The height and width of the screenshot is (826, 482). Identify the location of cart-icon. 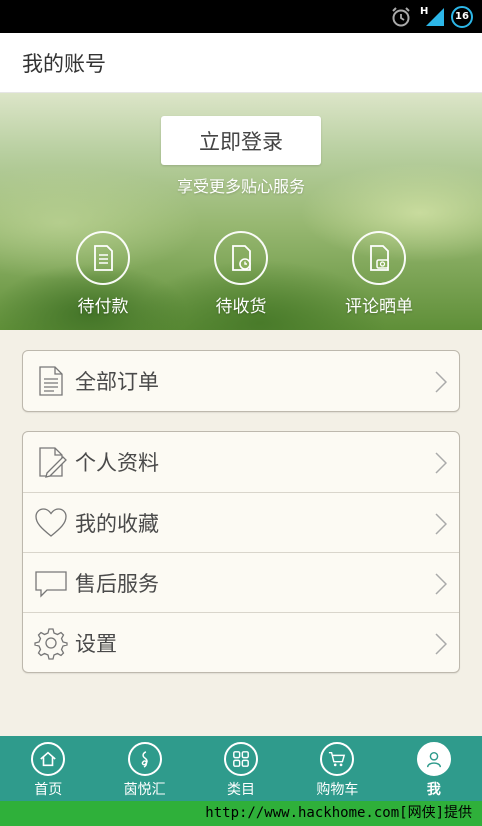
(337, 759).